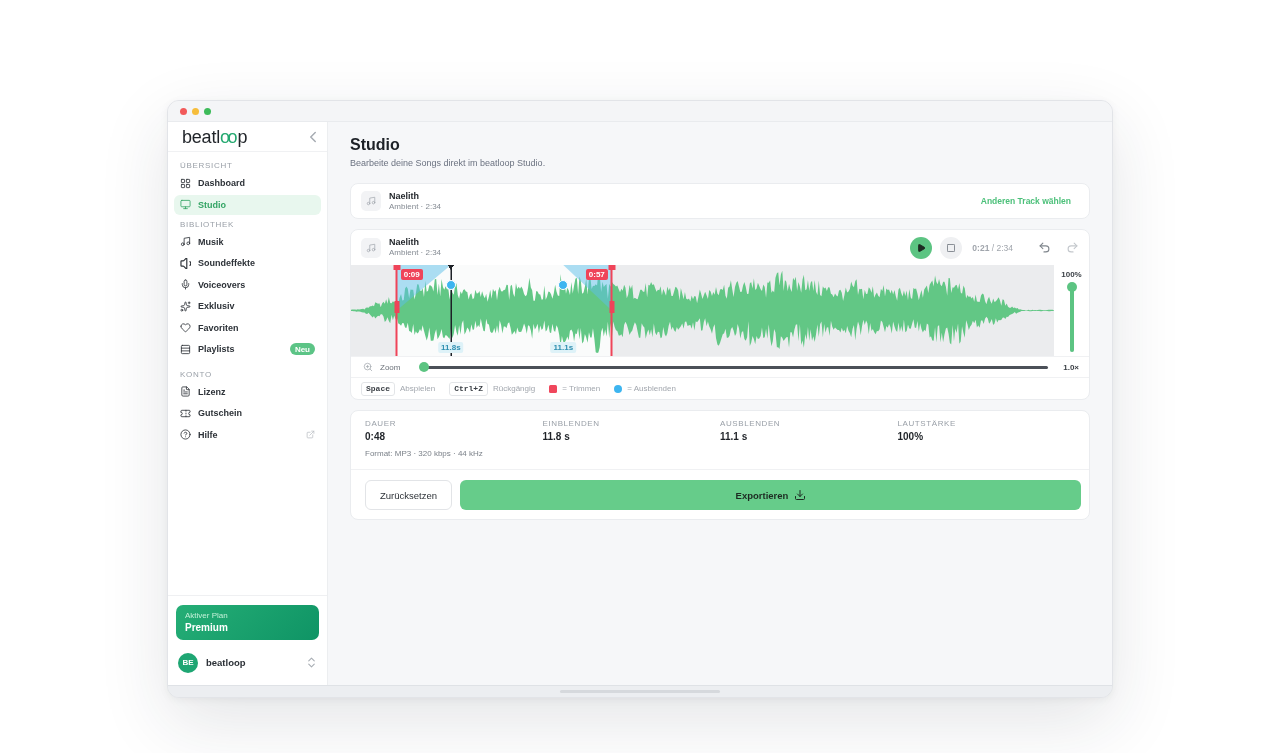 The image size is (1280, 753). What do you see at coordinates (800, 495) in the screenshot?
I see `download-icon` at bounding box center [800, 495].